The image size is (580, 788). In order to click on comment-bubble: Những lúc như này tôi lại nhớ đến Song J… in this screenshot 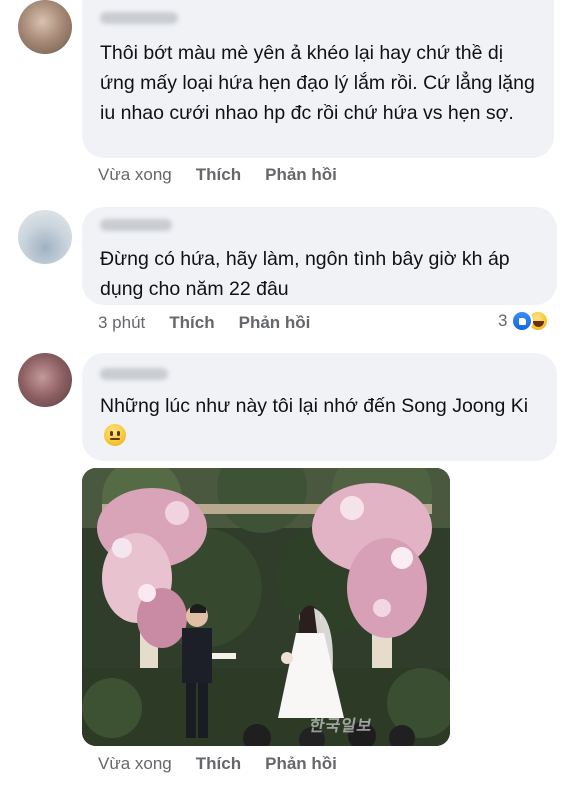, I will do `click(319, 407)`.